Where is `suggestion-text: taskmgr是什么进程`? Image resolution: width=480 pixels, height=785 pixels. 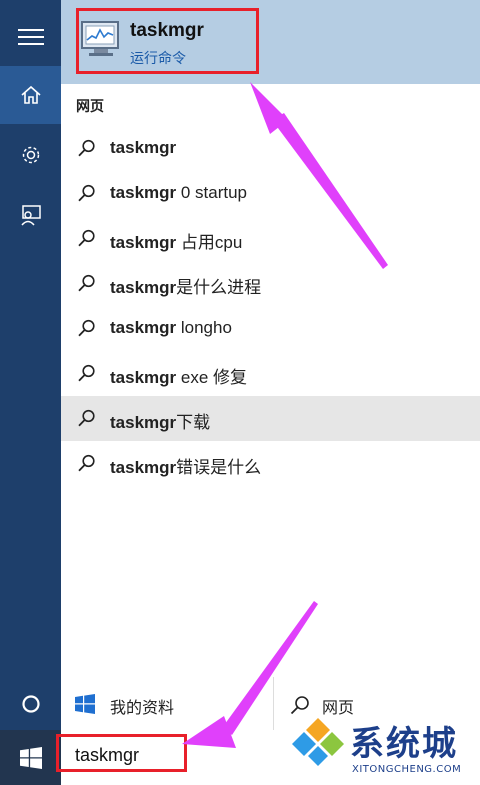
suggestion-text: taskmgr是什么进程 is located at coordinates (185, 285).